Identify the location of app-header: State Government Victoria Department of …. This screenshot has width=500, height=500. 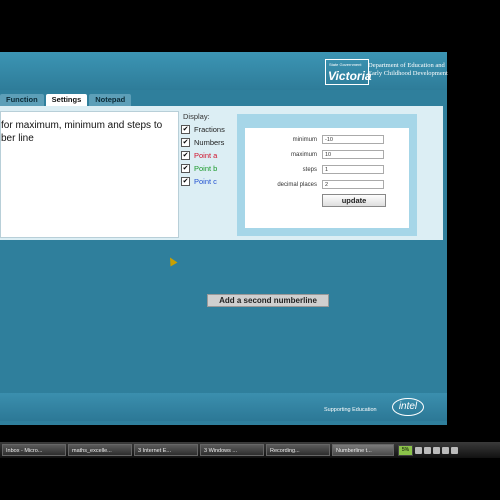
(224, 71).